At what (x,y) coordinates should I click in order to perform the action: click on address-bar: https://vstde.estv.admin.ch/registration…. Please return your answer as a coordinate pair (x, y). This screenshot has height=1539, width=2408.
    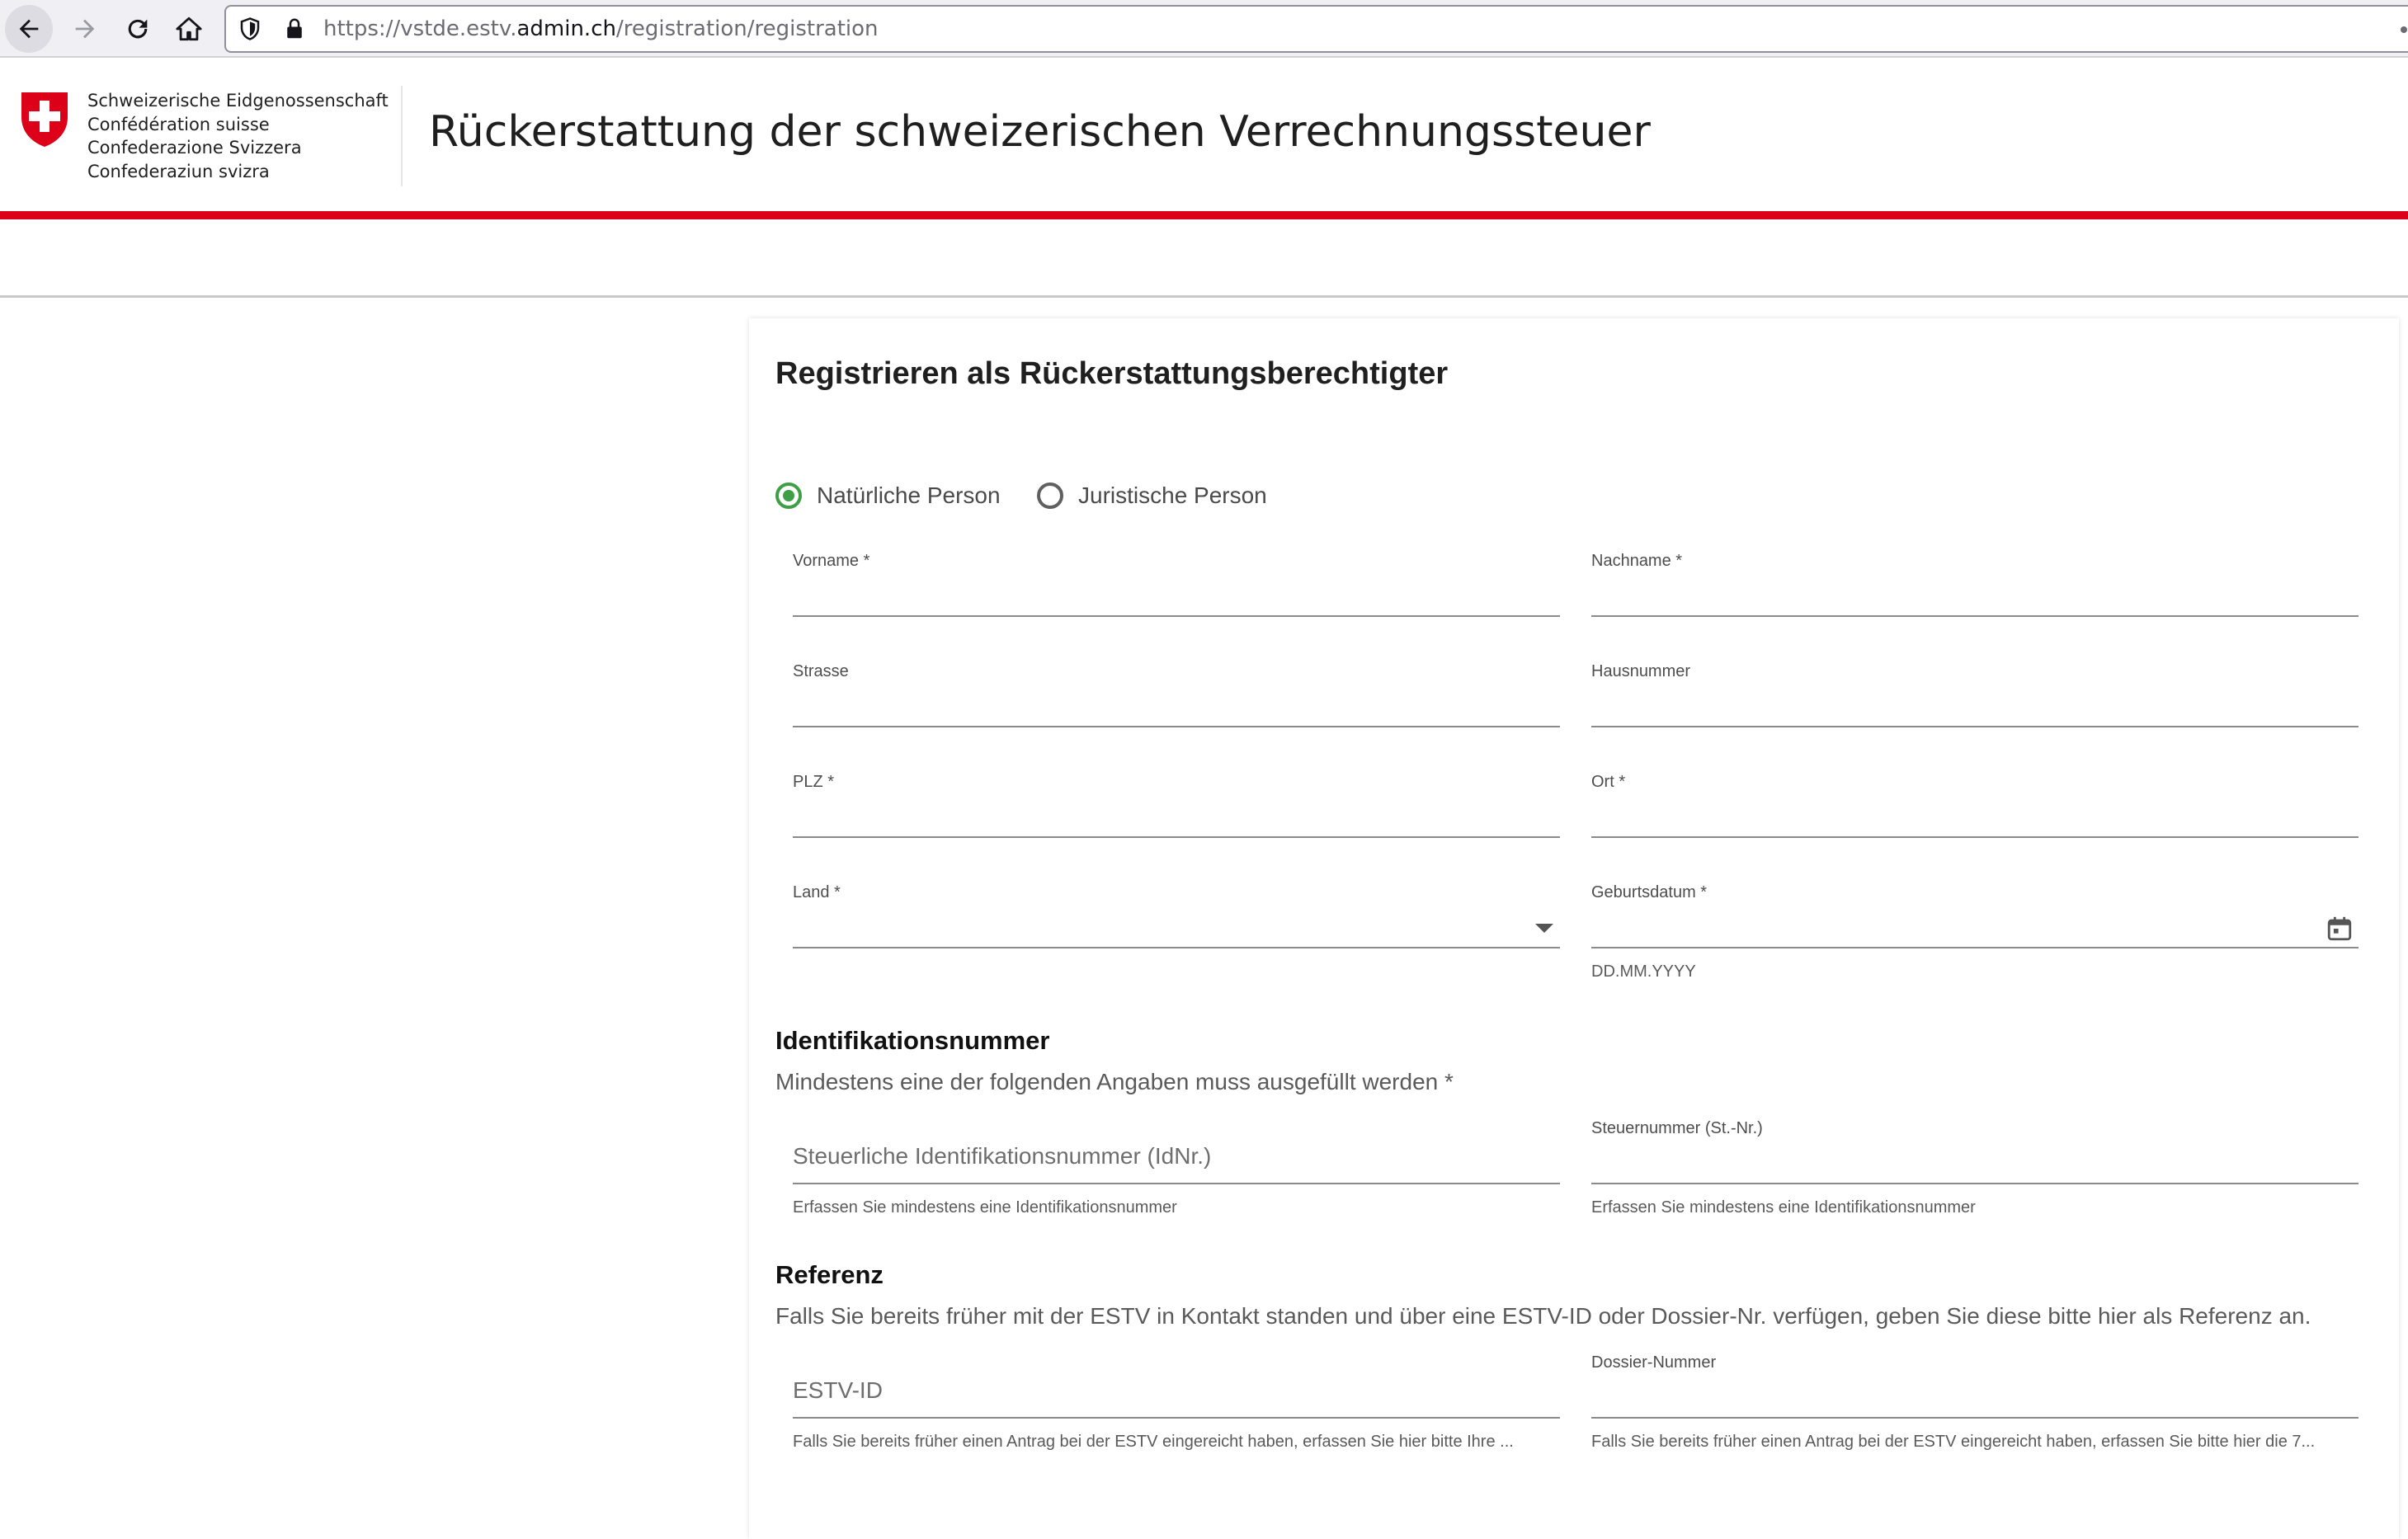
    Looking at the image, I should click on (1316, 29).